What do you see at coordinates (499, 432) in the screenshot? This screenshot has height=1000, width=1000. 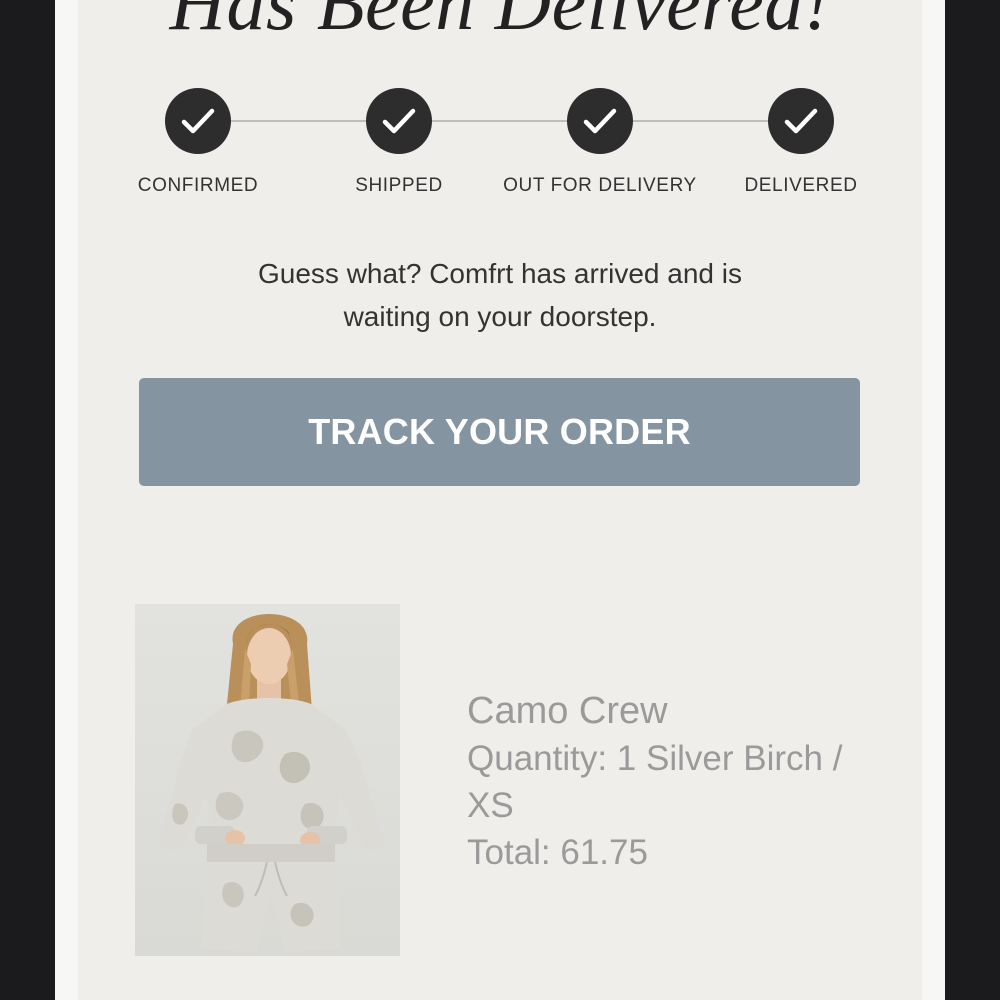 I see `track-order-button: TRACK YOUR ORDER` at bounding box center [499, 432].